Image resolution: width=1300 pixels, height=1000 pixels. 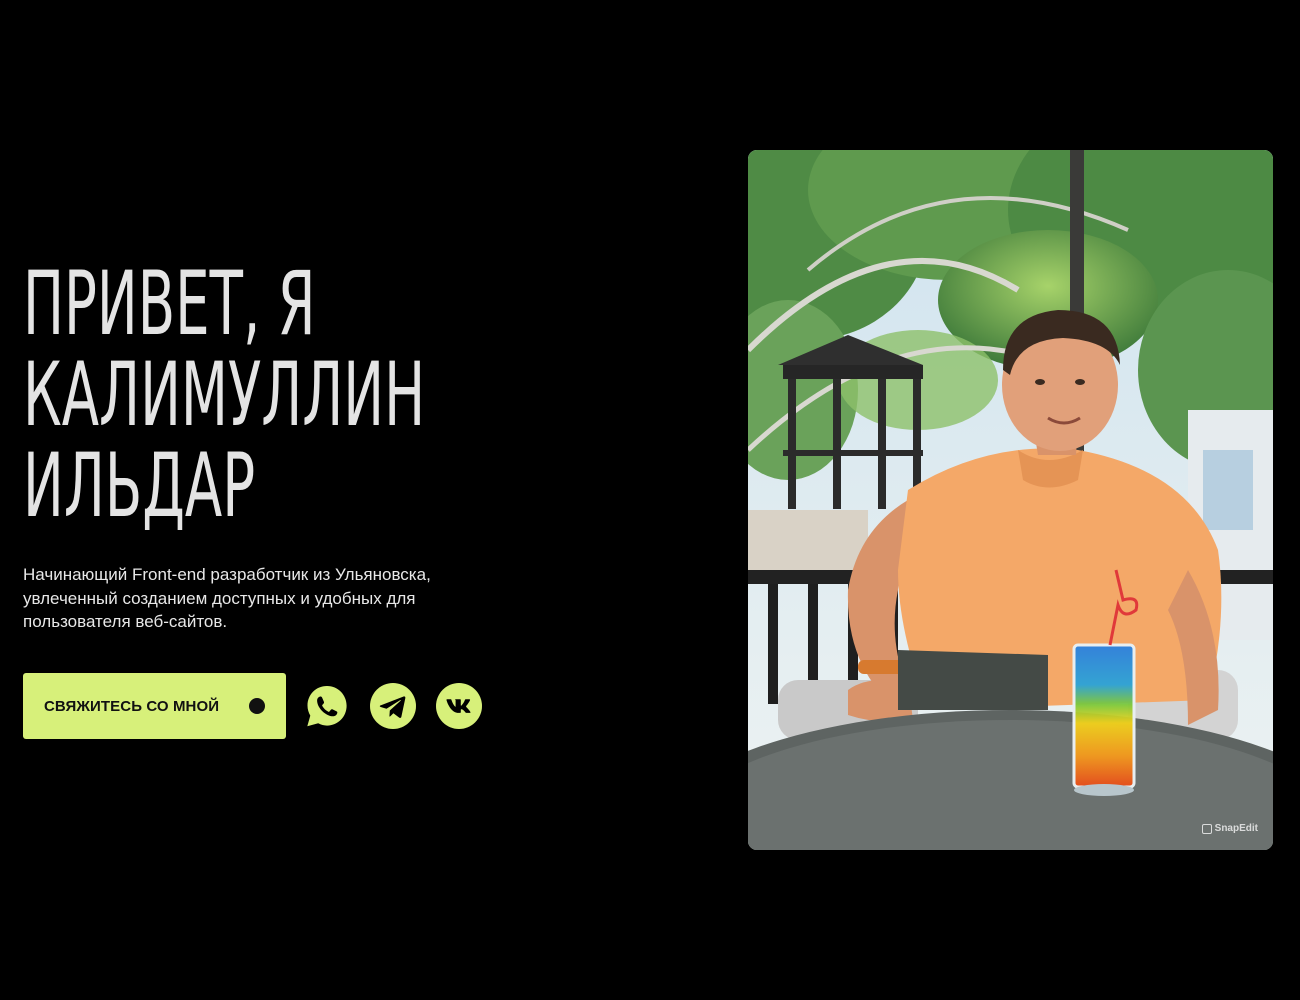 I want to click on snapedit-icon, so click(x=1206, y=828).